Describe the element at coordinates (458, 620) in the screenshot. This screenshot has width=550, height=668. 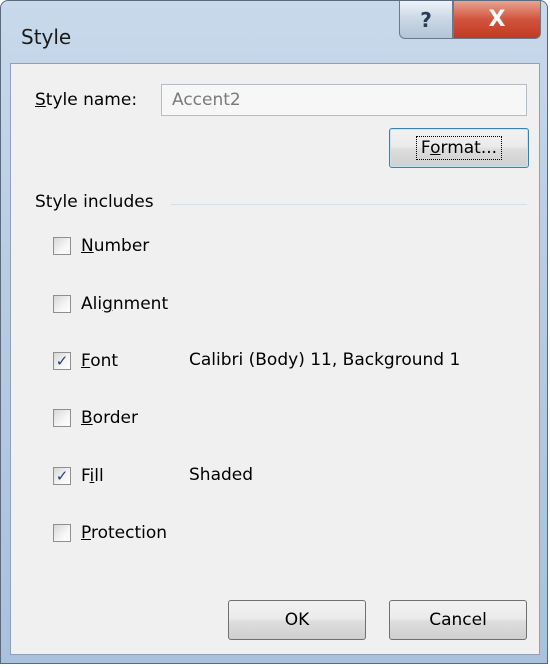
I see `cancel-button: Cancel` at that location.